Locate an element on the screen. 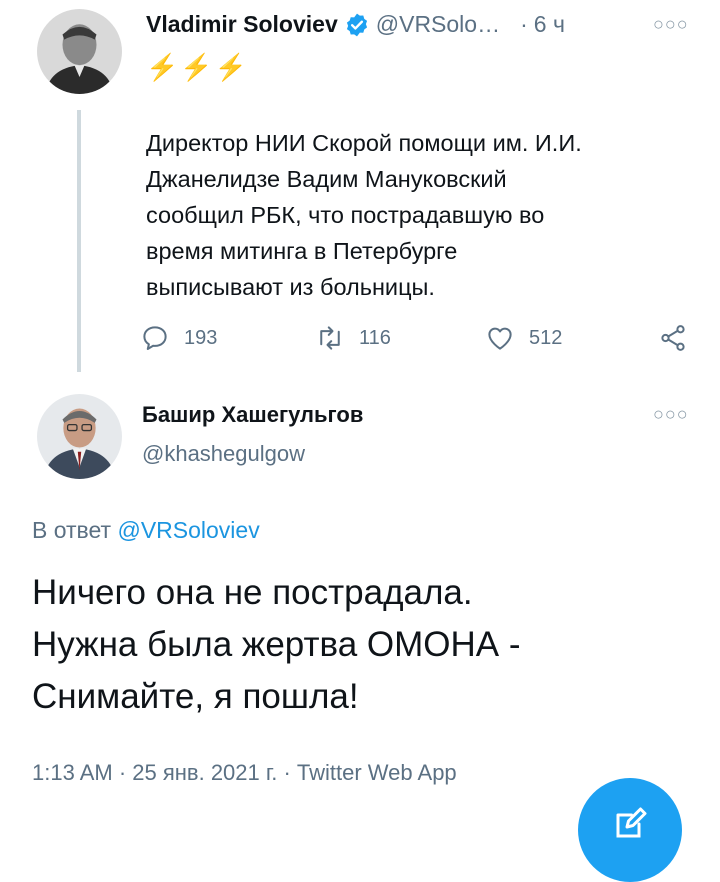 Image resolution: width=720 pixels, height=882 pixels. reply-button: 193 is located at coordinates (178, 338).